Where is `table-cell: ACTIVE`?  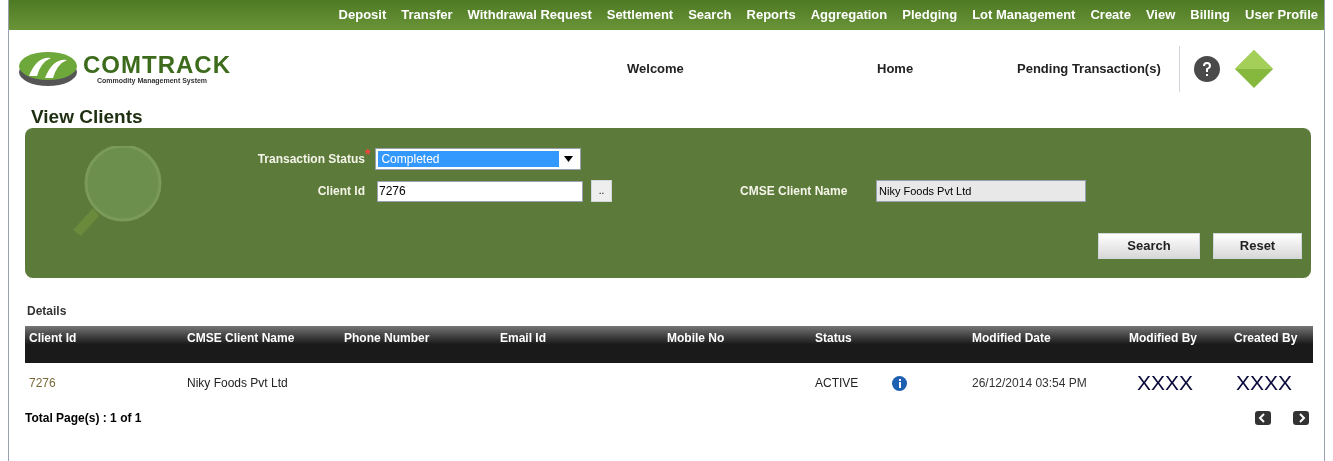 table-cell: ACTIVE is located at coordinates (837, 383).